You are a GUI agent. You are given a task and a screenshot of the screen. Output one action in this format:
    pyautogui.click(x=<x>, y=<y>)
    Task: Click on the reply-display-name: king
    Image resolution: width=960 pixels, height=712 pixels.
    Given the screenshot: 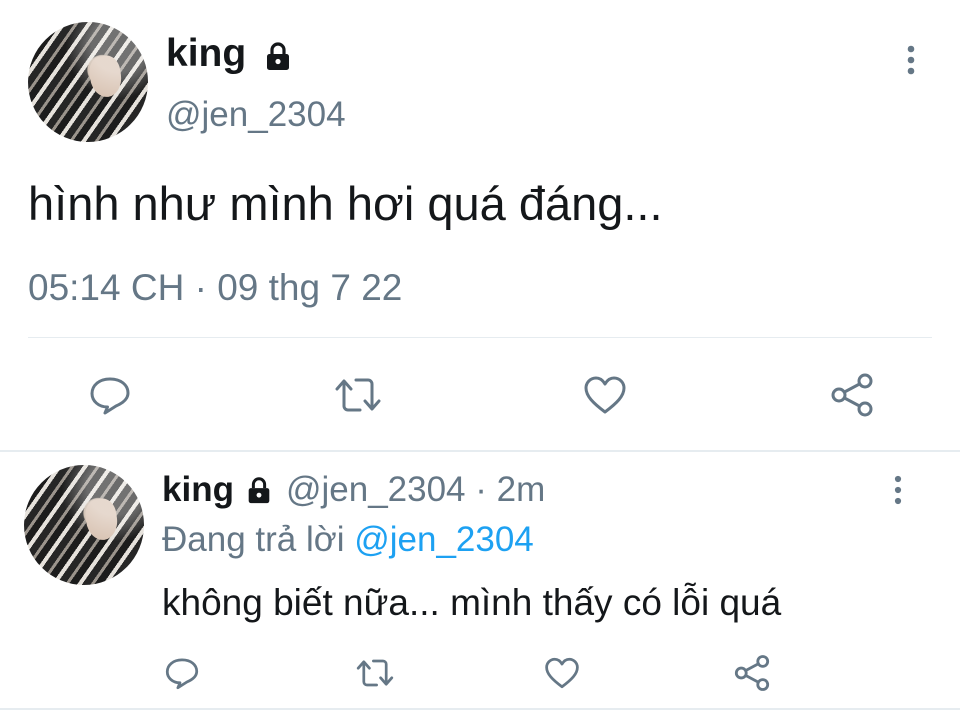 What is the action you would take?
    pyautogui.click(x=198, y=490)
    